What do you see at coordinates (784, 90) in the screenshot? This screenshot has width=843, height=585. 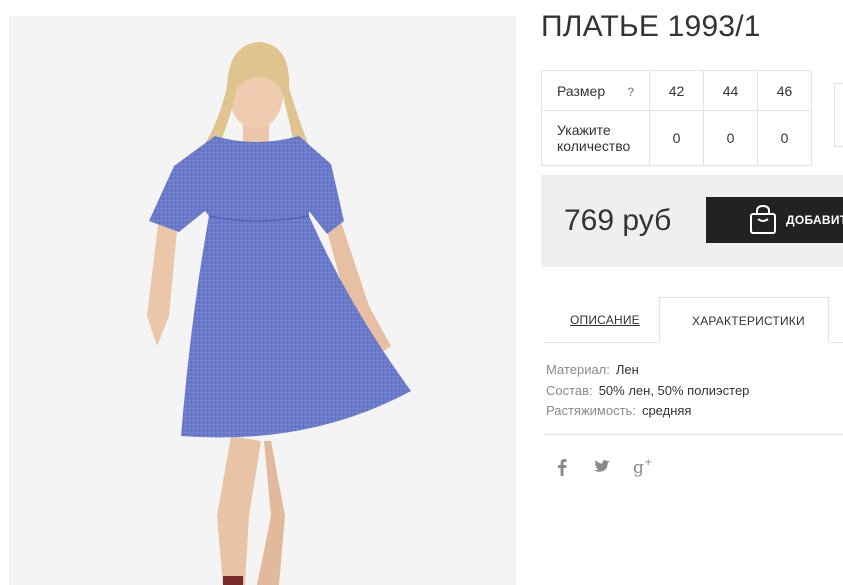 I see `size-option-46: 46` at bounding box center [784, 90].